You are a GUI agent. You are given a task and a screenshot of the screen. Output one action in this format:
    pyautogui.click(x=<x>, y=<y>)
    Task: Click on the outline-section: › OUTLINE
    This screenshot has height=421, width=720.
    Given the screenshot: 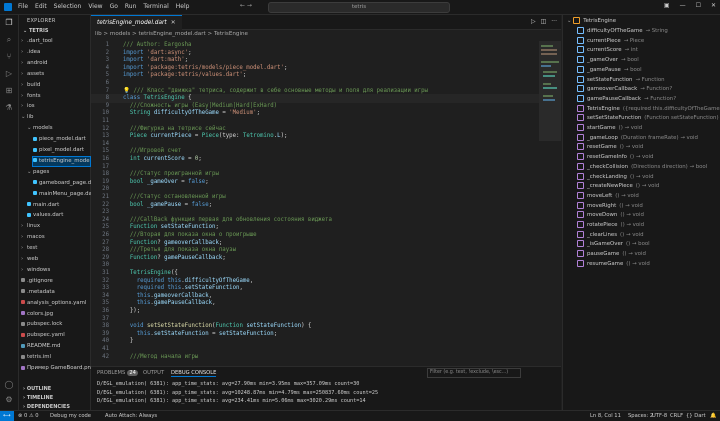 What is the action you would take?
    pyautogui.click(x=37, y=389)
    